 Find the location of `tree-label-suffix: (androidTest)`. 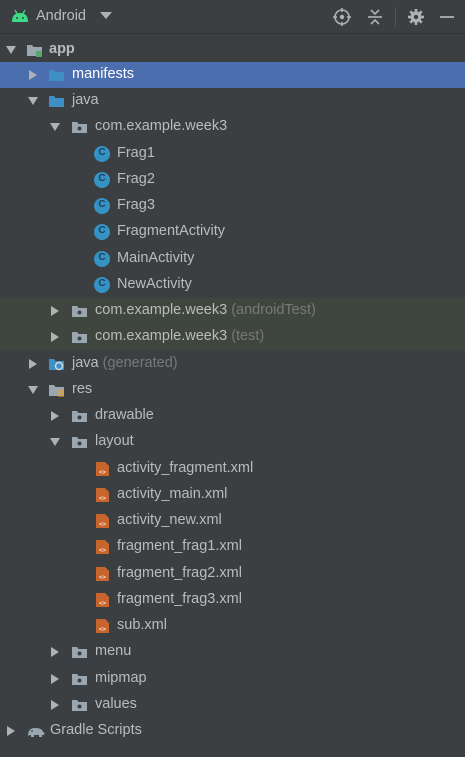

tree-label-suffix: (androidTest) is located at coordinates (273, 310).